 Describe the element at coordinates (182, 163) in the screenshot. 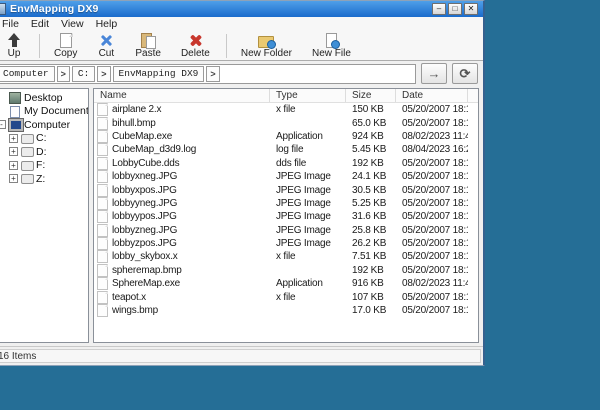

I see `file-name-cell: LobbyCube.dds` at that location.